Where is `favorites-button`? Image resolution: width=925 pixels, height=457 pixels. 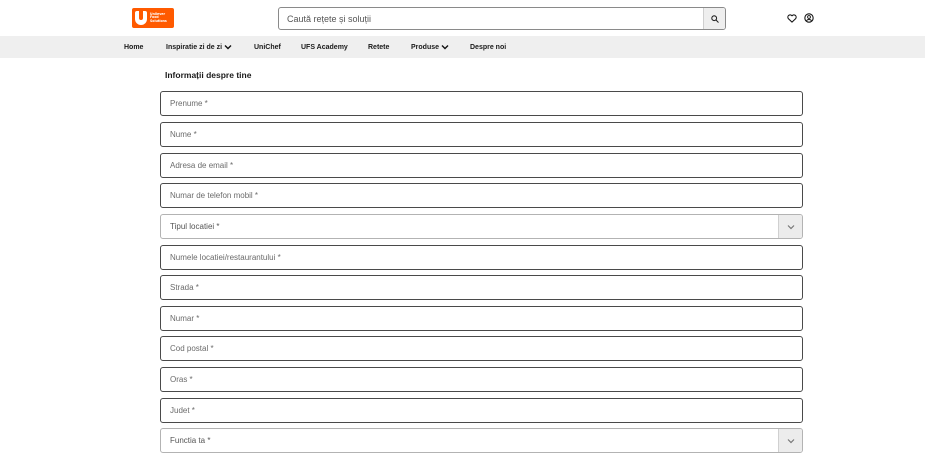
favorites-button is located at coordinates (792, 18).